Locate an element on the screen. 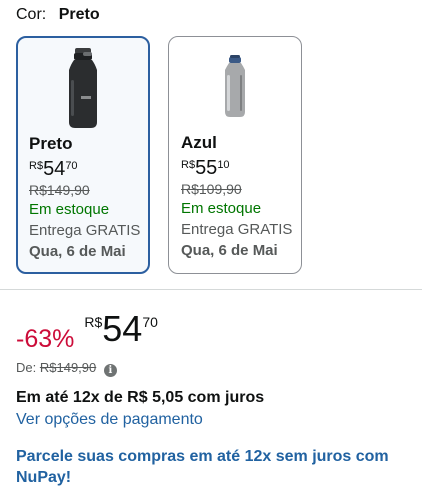 This screenshot has width=422, height=500. list-price-label: De: is located at coordinates (26, 367).